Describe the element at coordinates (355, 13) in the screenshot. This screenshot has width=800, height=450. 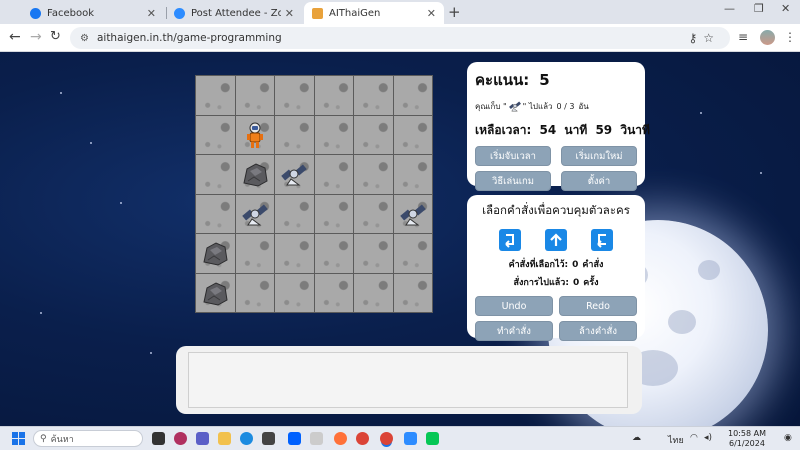
I see `tab-title: AIThaiGen` at that location.